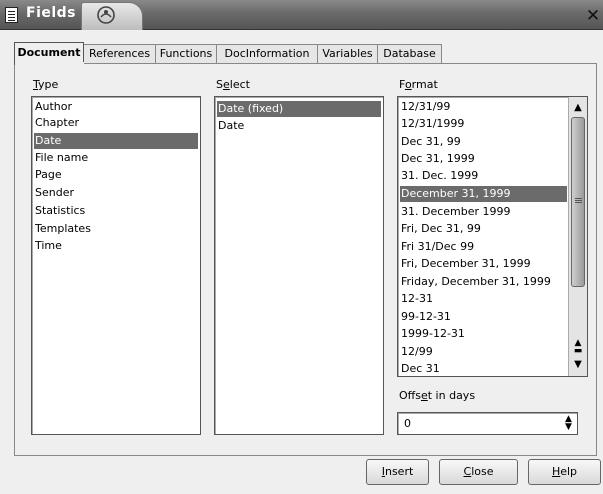 Image resolution: width=603 pixels, height=494 pixels. I want to click on format-item: 12/99, so click(483, 352).